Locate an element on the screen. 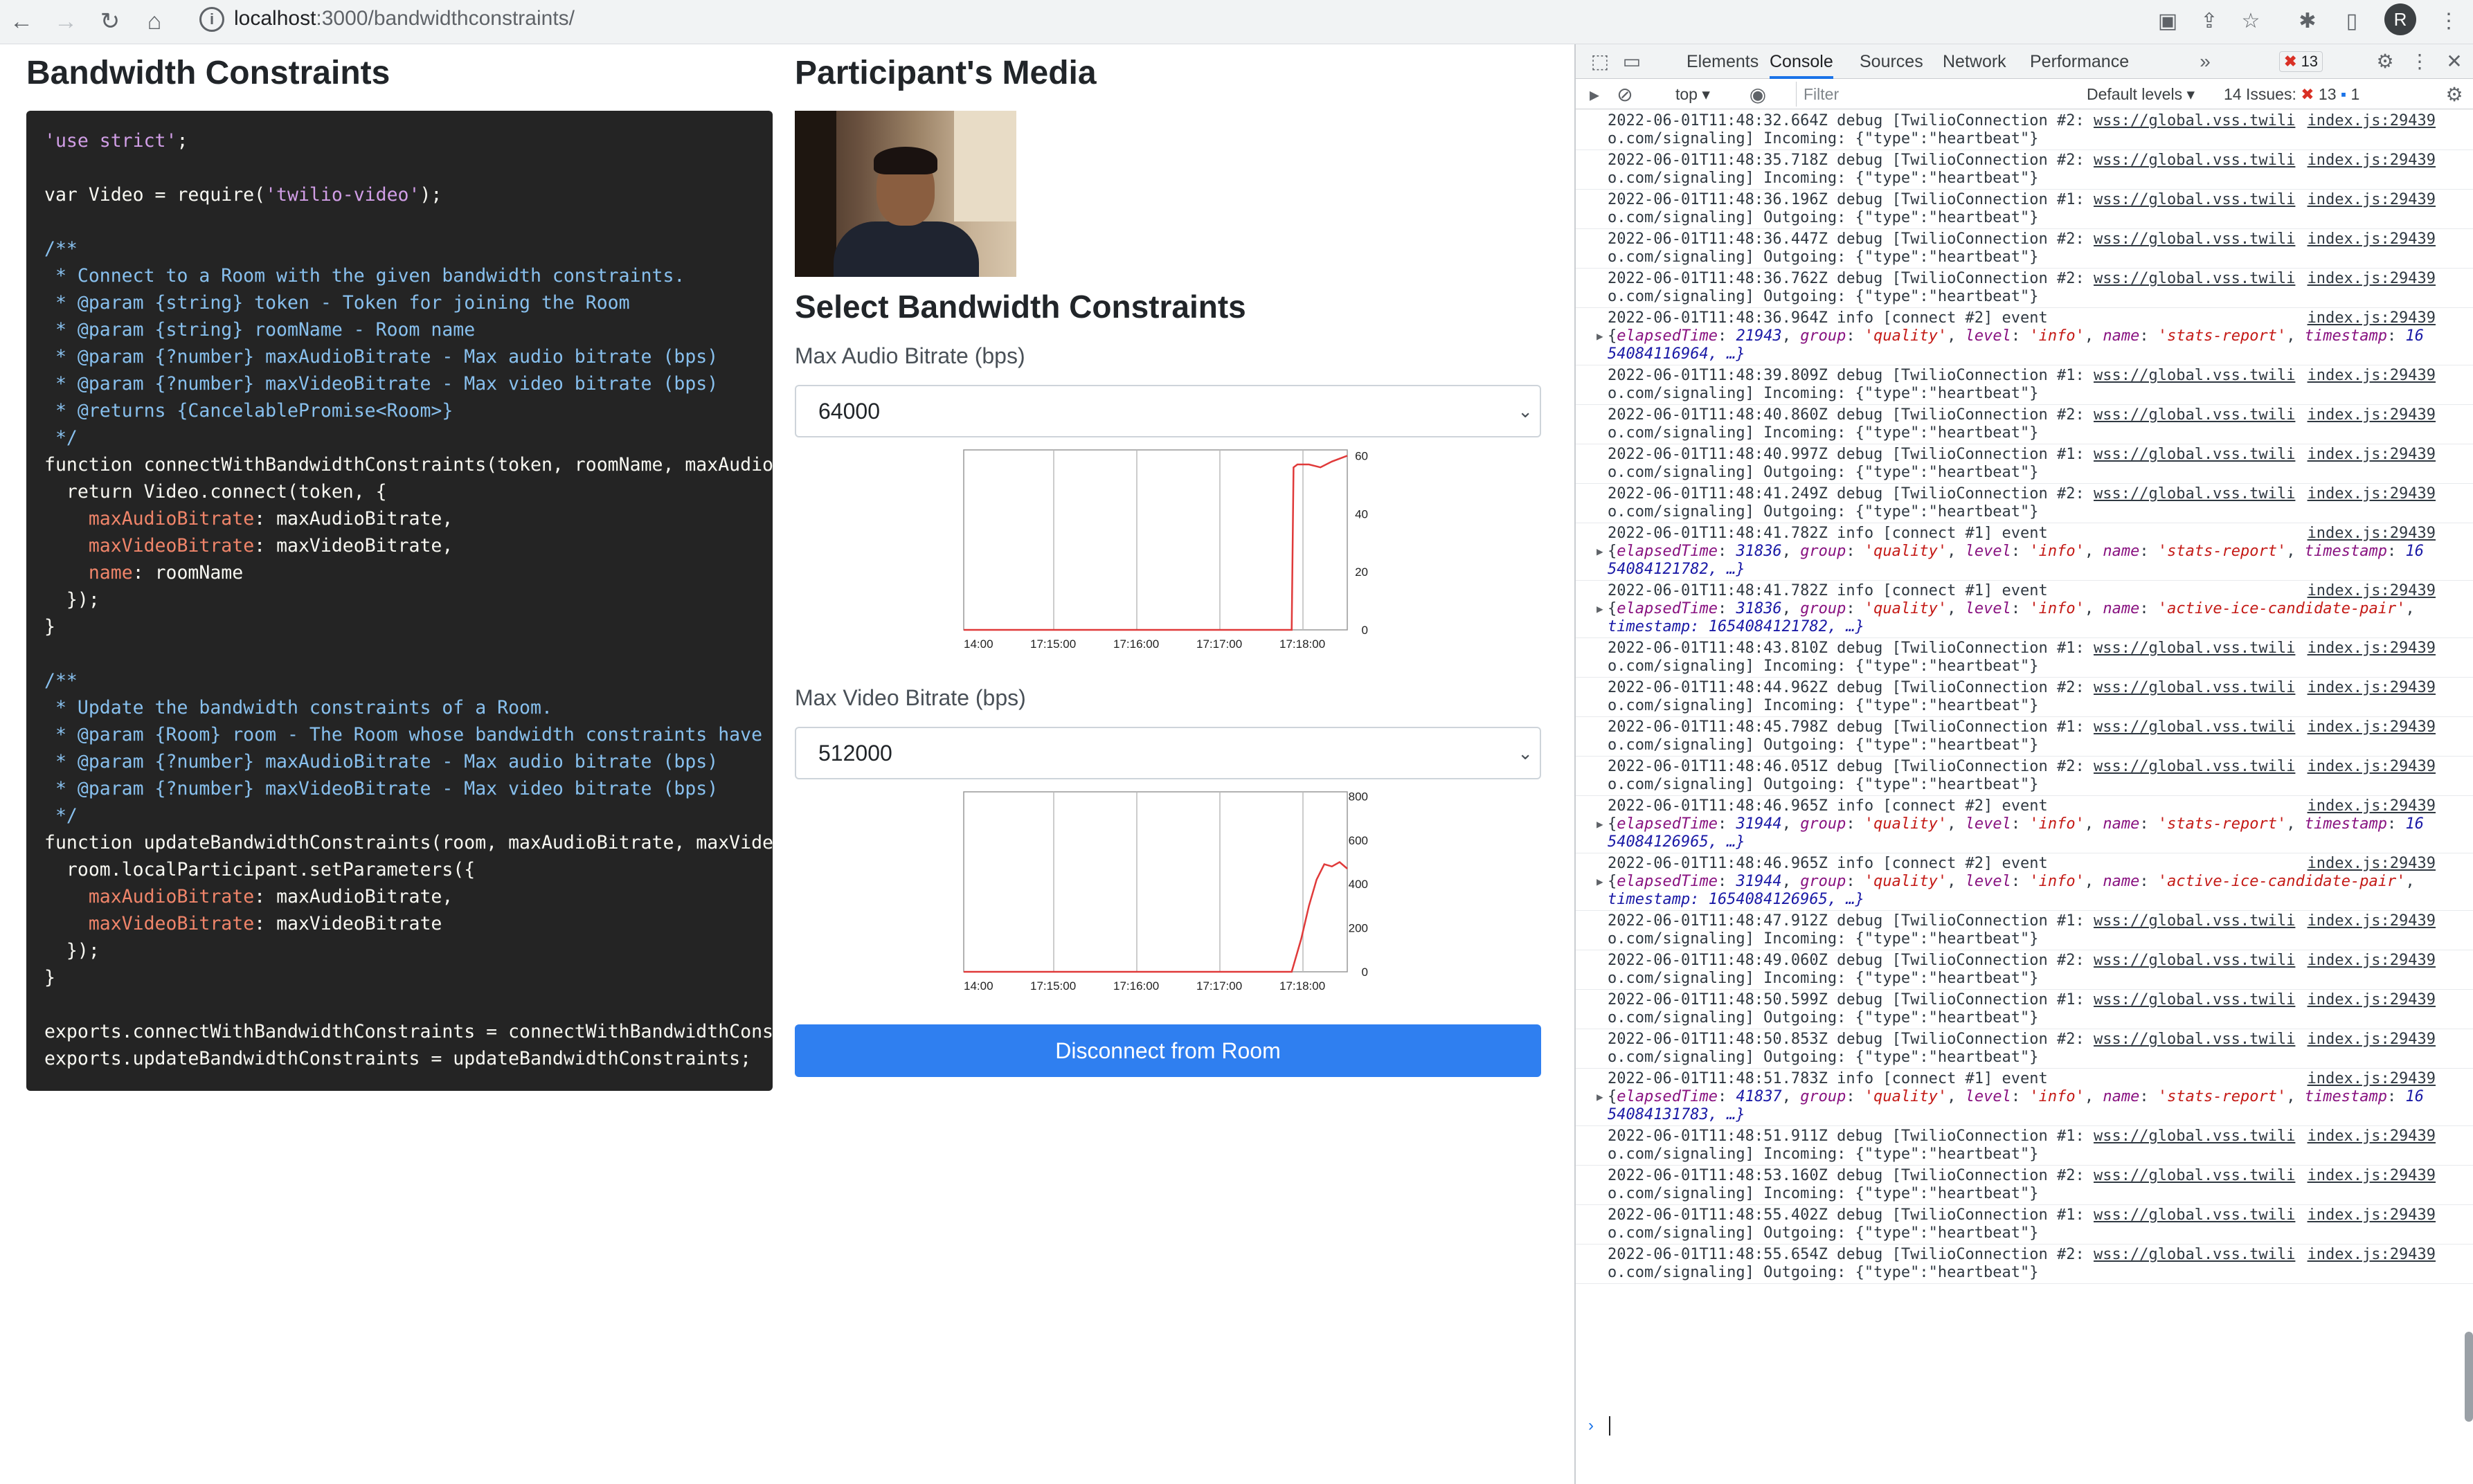 This screenshot has width=2473, height=1484. device-toolbar-icon: ▭ is located at coordinates (1632, 61).